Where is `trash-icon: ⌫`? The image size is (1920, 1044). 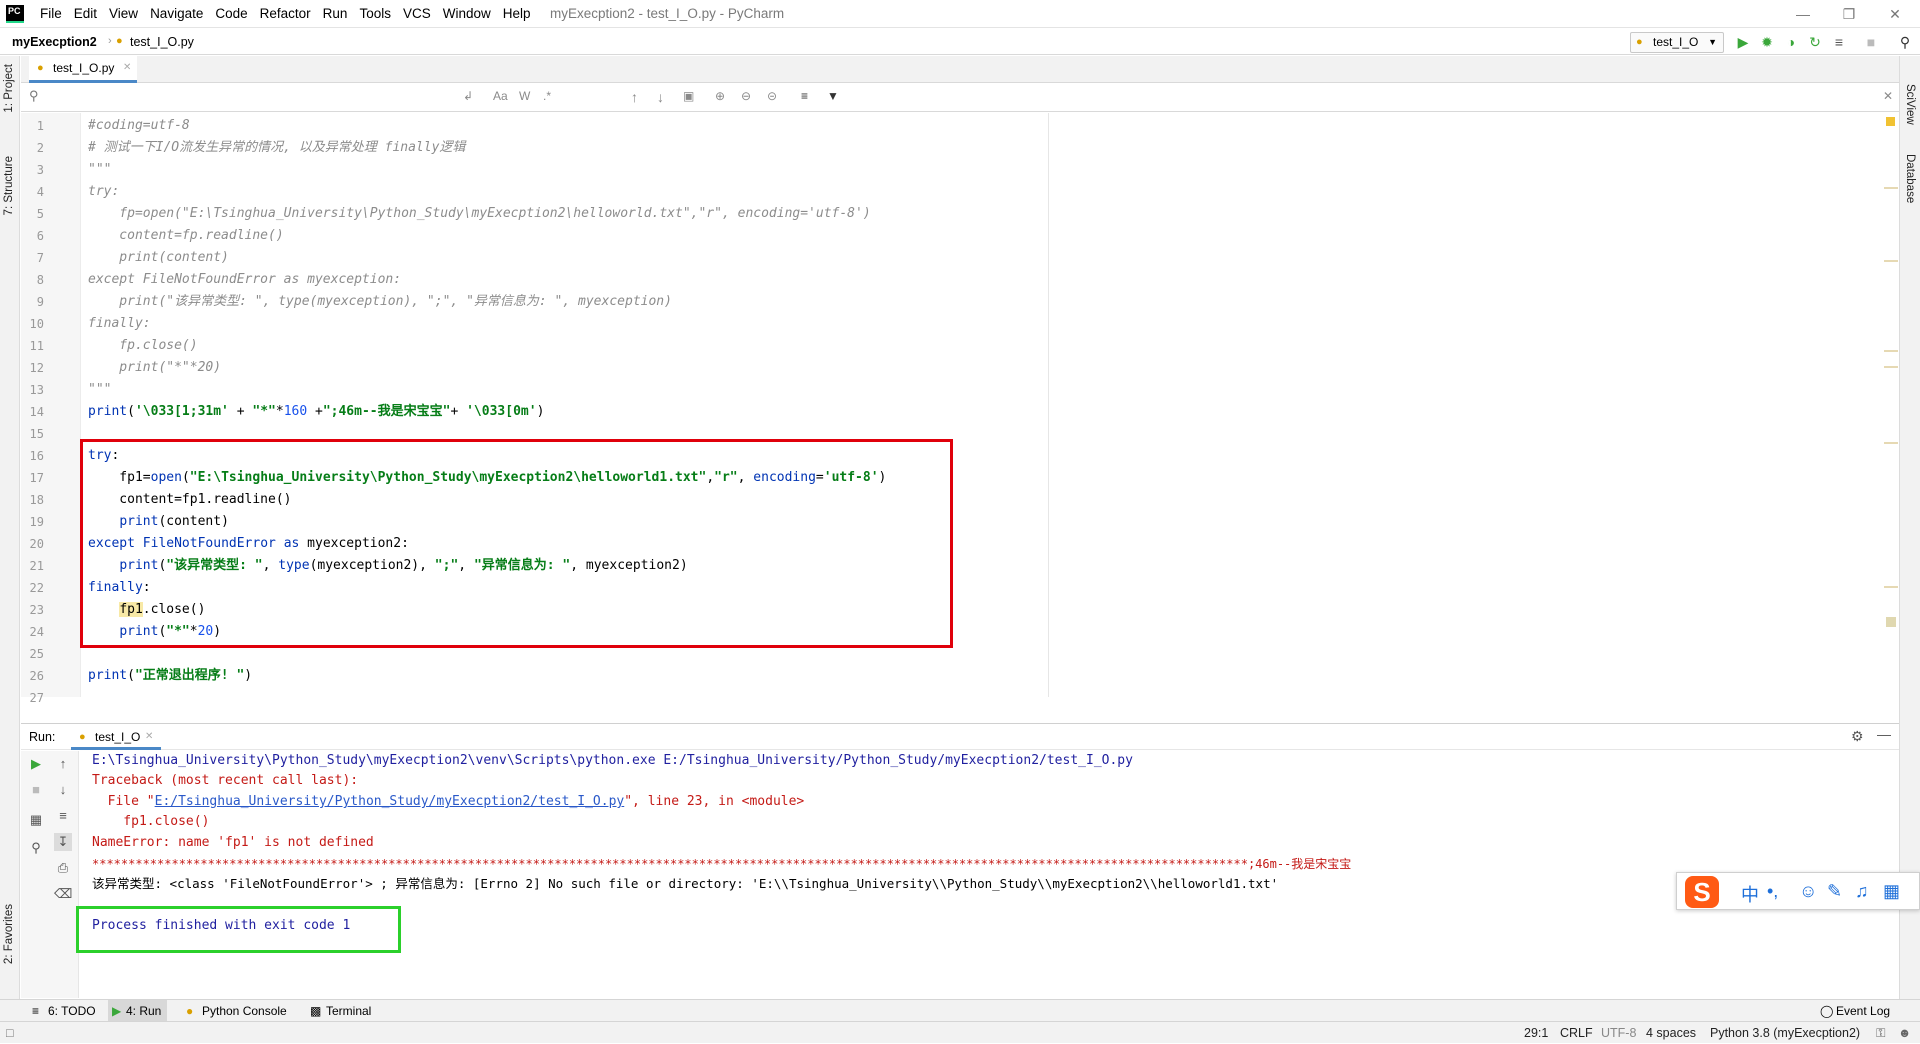
trash-icon: ⌫ is located at coordinates (63, 894).